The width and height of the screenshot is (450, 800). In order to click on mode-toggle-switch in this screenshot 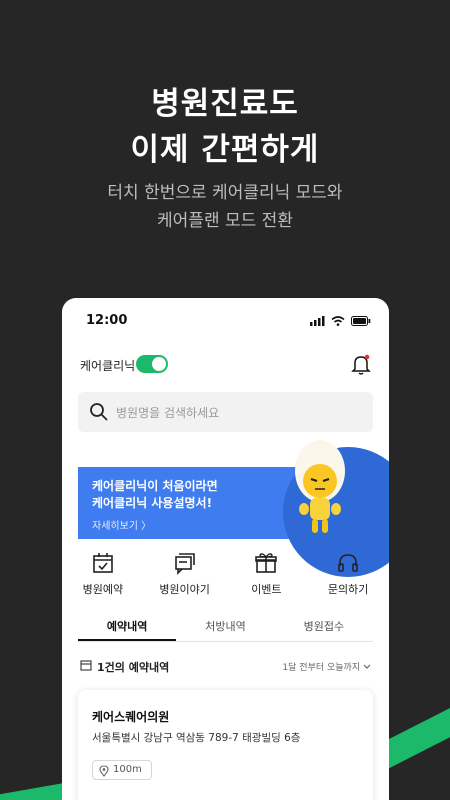, I will do `click(152, 364)`.